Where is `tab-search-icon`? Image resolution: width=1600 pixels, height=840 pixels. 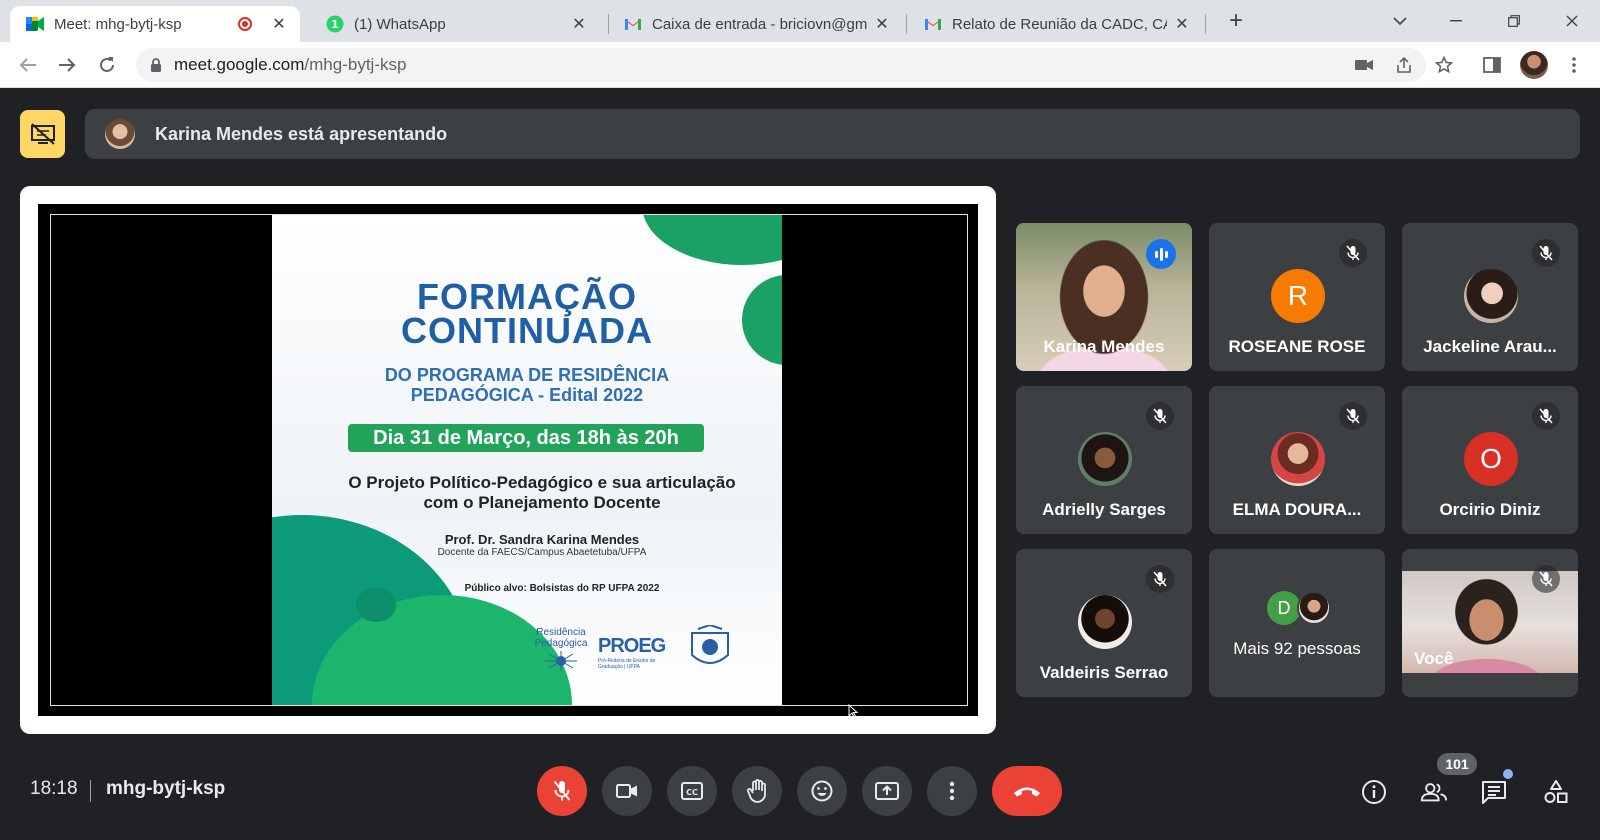
tab-search-icon is located at coordinates (1400, 21).